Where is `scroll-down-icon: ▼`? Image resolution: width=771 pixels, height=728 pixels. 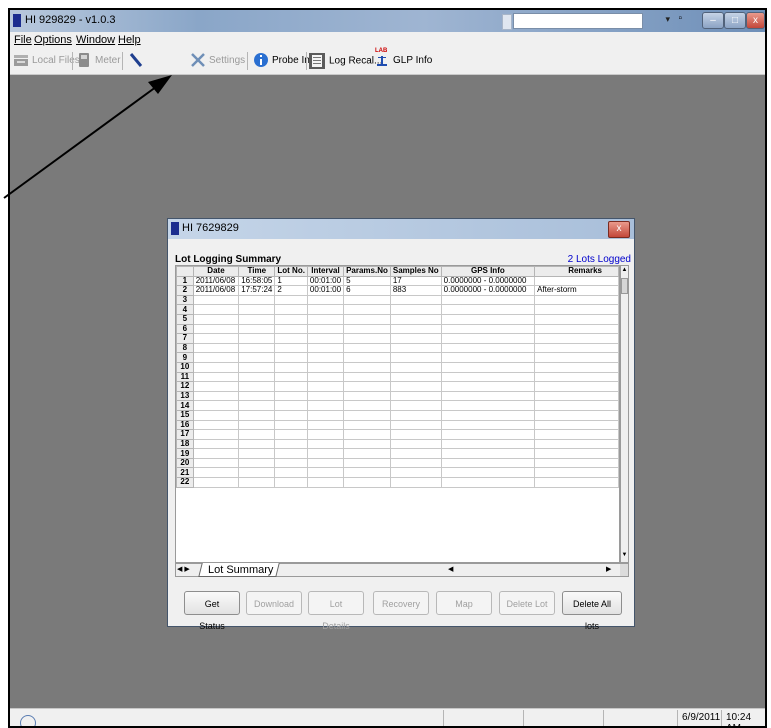
scroll-down-icon: ▼ is located at coordinates (624, 556).